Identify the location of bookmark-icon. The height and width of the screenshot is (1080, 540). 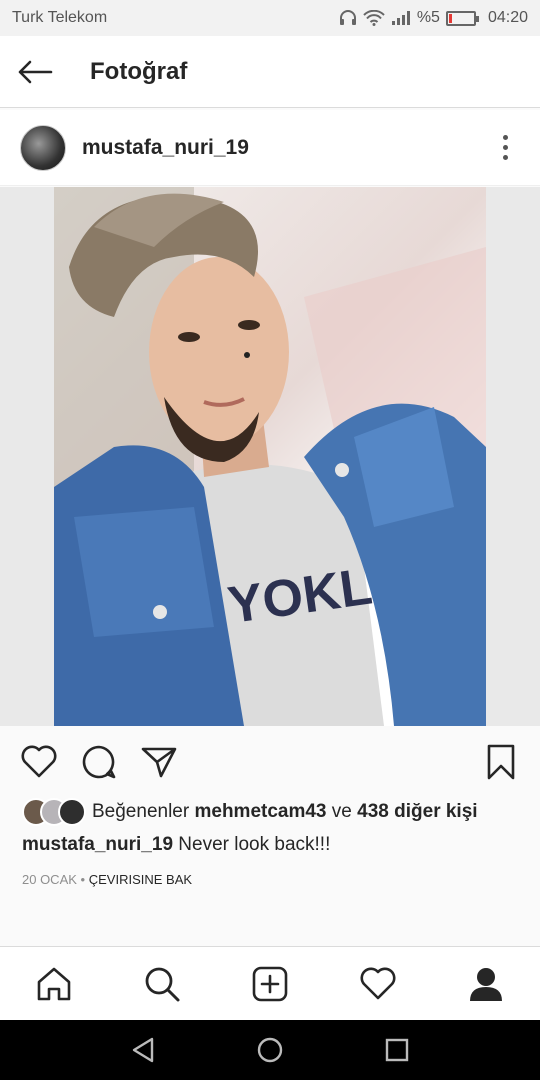
(501, 762).